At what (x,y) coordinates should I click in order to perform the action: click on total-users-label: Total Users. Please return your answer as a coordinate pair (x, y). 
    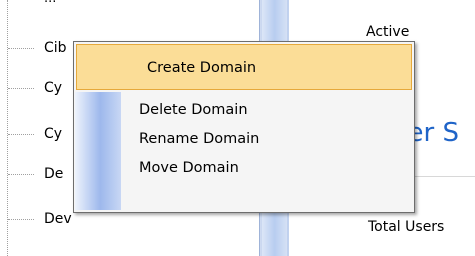
    Looking at the image, I should click on (406, 227).